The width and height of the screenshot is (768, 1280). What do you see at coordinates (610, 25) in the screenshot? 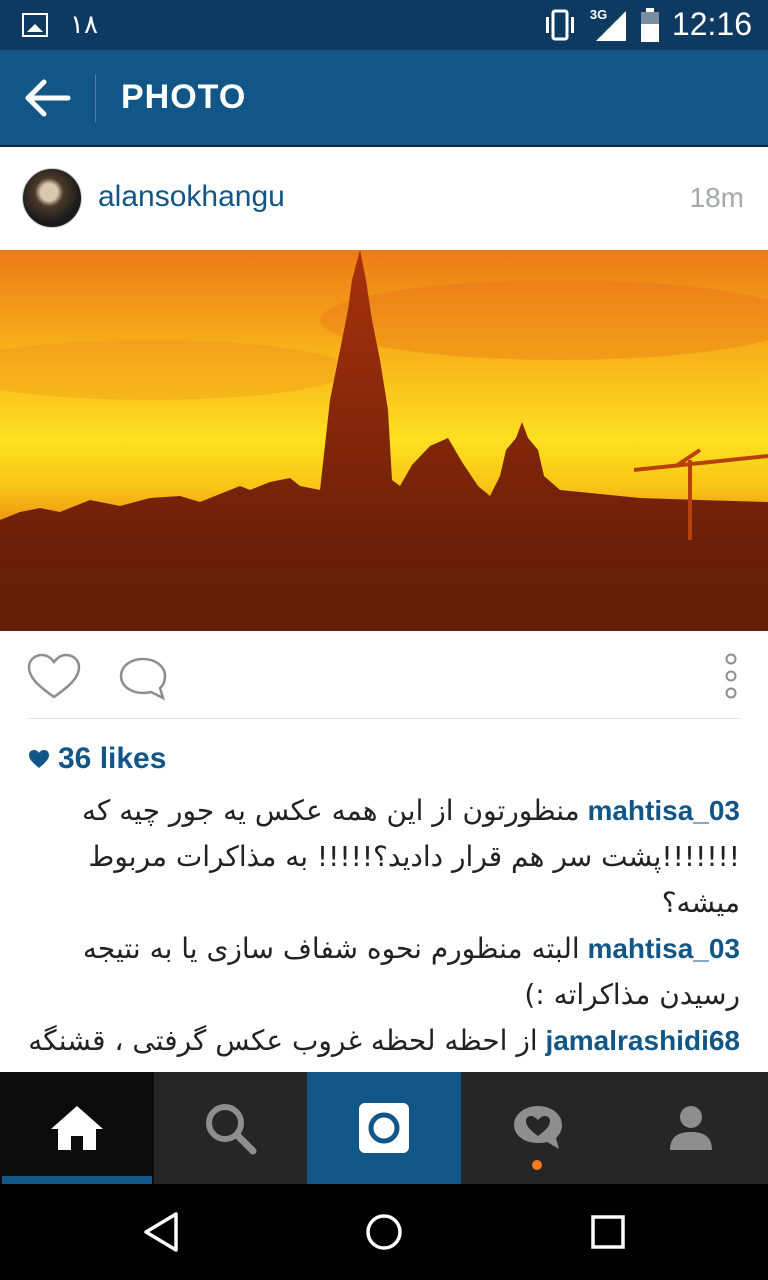
I see `signal-icon` at bounding box center [610, 25].